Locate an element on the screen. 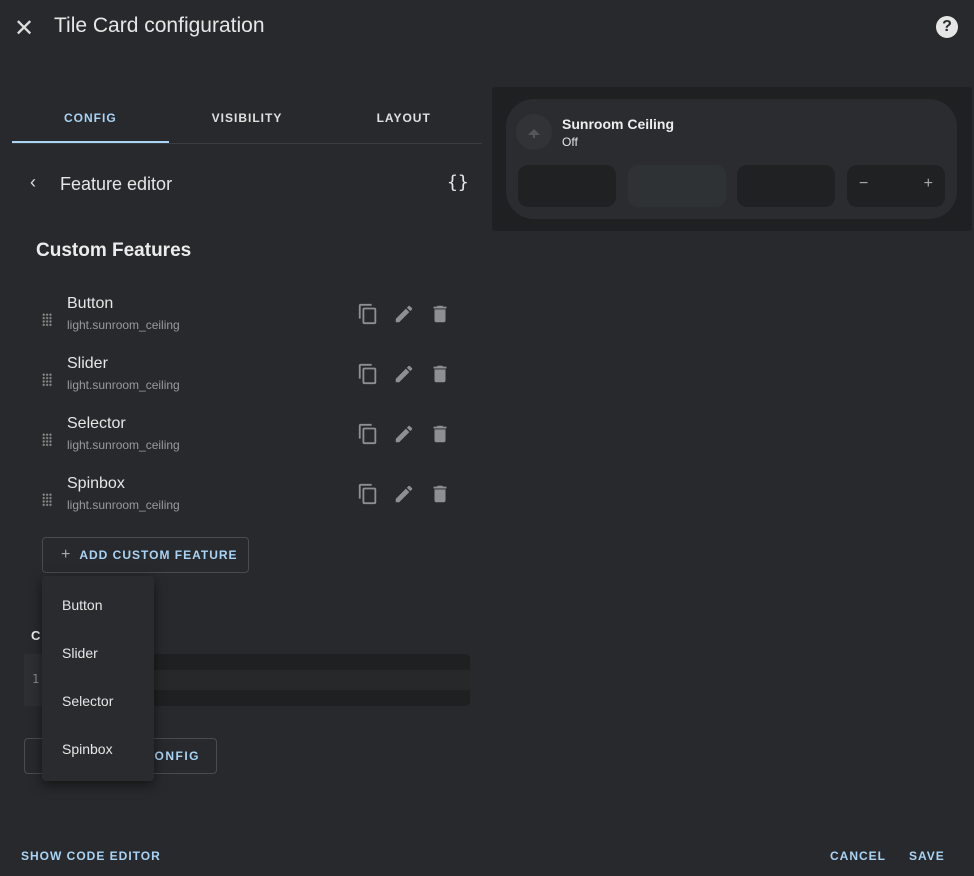 This screenshot has width=974, height=876. plus-icon: + is located at coordinates (66, 554).